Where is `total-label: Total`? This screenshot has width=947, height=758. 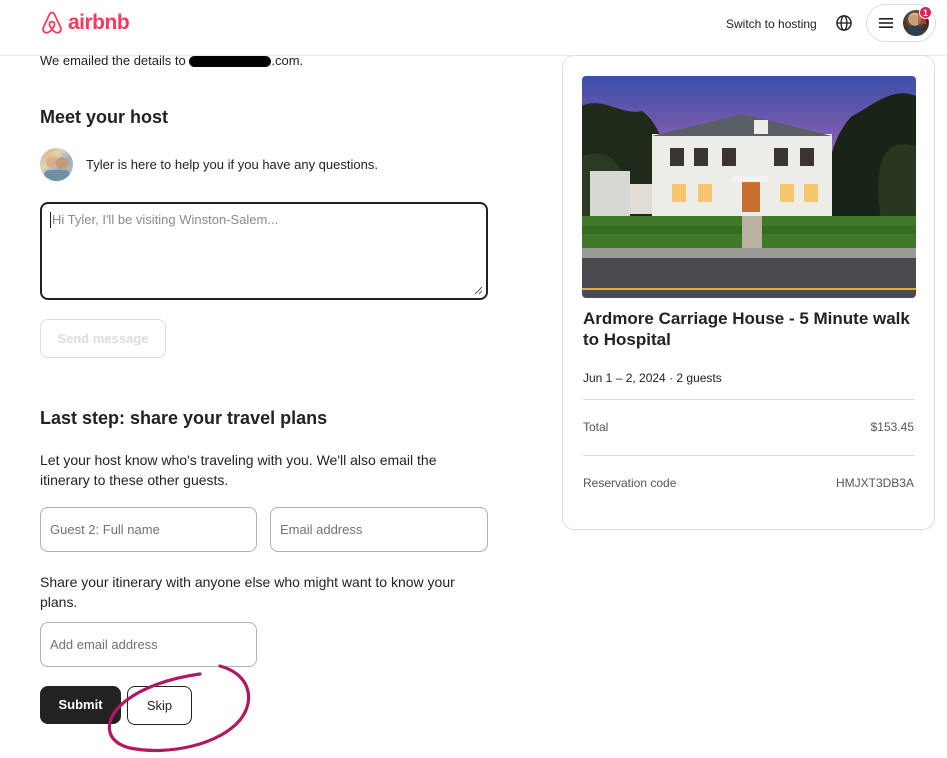
total-label: Total is located at coordinates (596, 427).